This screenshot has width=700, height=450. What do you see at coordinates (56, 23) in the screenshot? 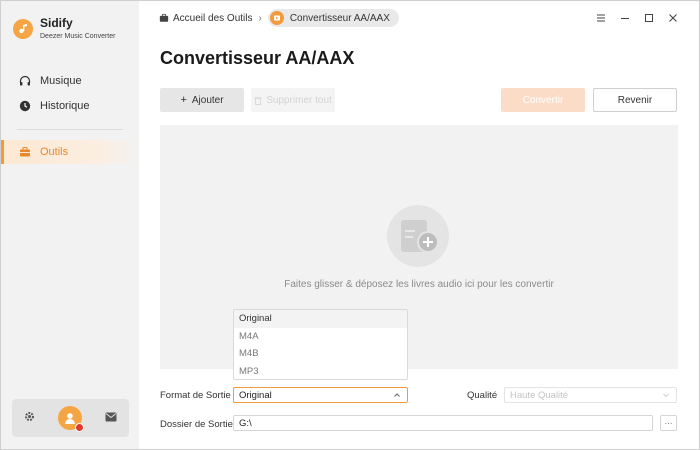
I see `app-name: Sidify` at bounding box center [56, 23].